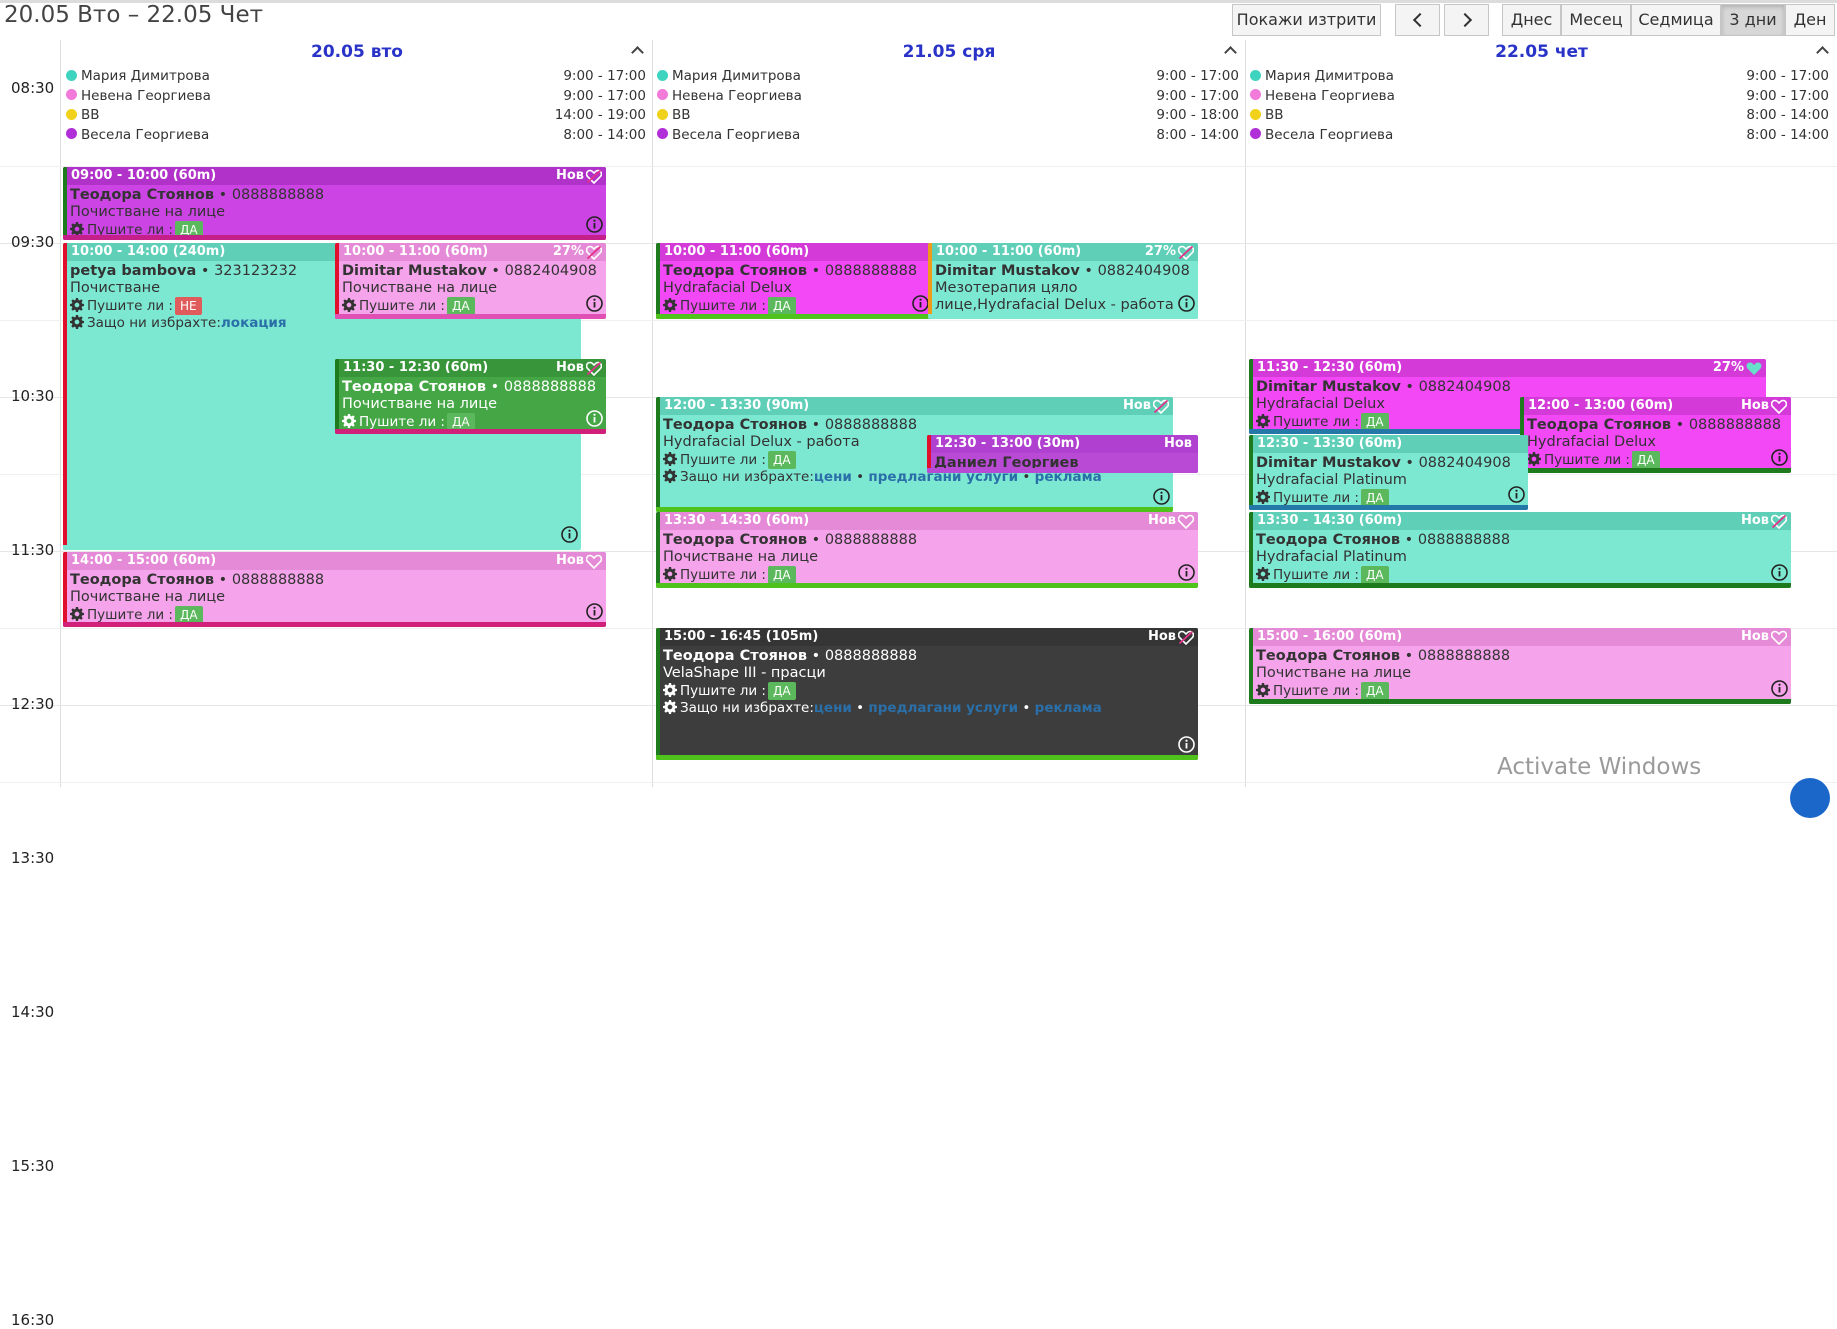 Image resolution: width=1837 pixels, height=1329 pixels. I want to click on event-header: 15:00 - 16:45 (105m) Нов, so click(927, 637).